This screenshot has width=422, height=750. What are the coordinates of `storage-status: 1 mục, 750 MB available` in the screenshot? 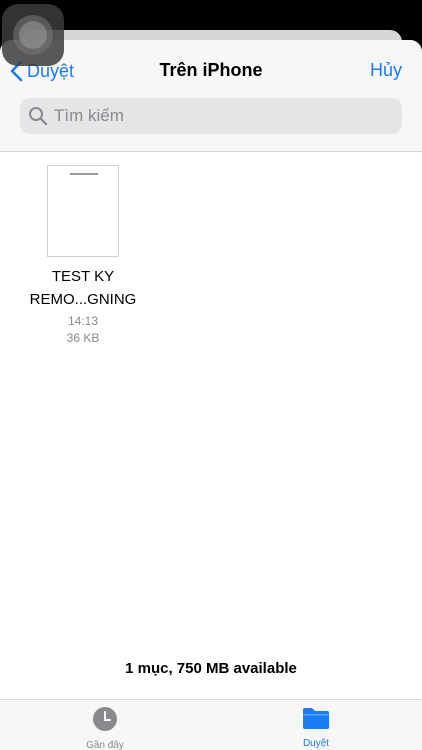 It's located at (211, 668).